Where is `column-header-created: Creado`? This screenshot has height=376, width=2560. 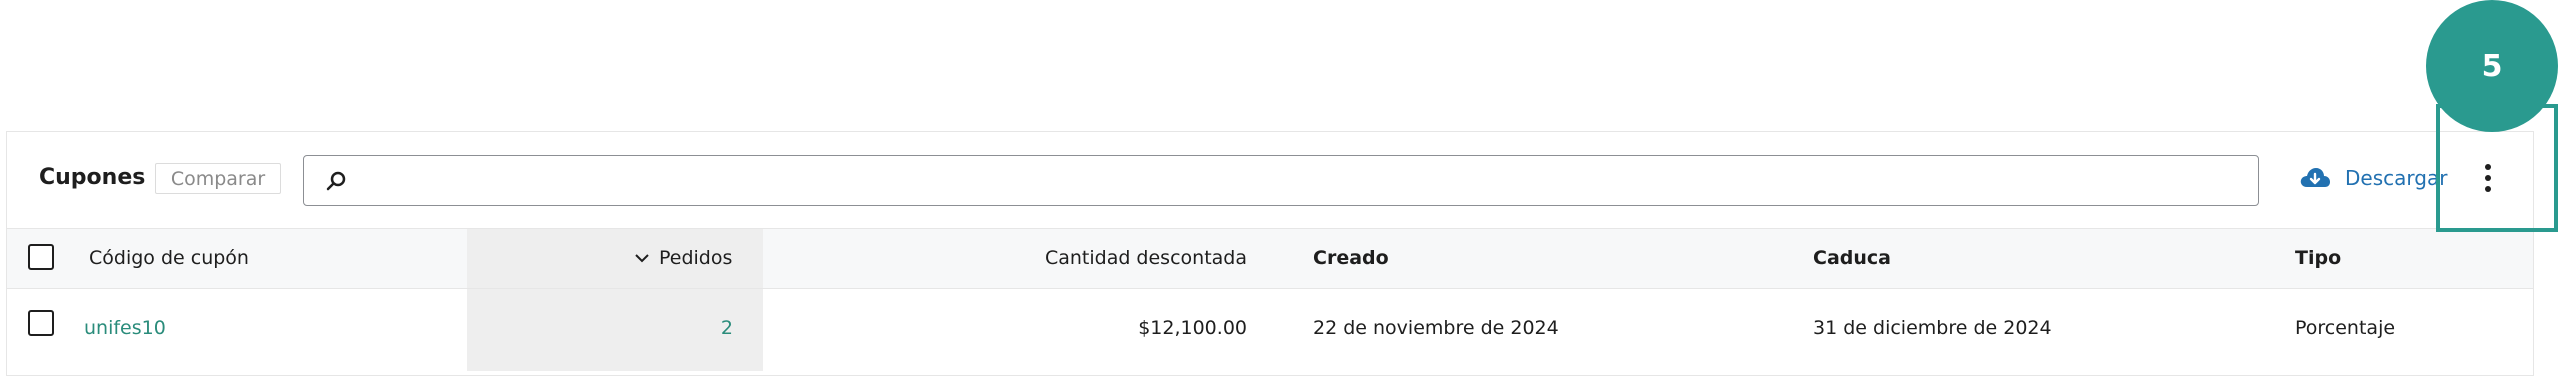
column-header-created: Creado is located at coordinates (1351, 258).